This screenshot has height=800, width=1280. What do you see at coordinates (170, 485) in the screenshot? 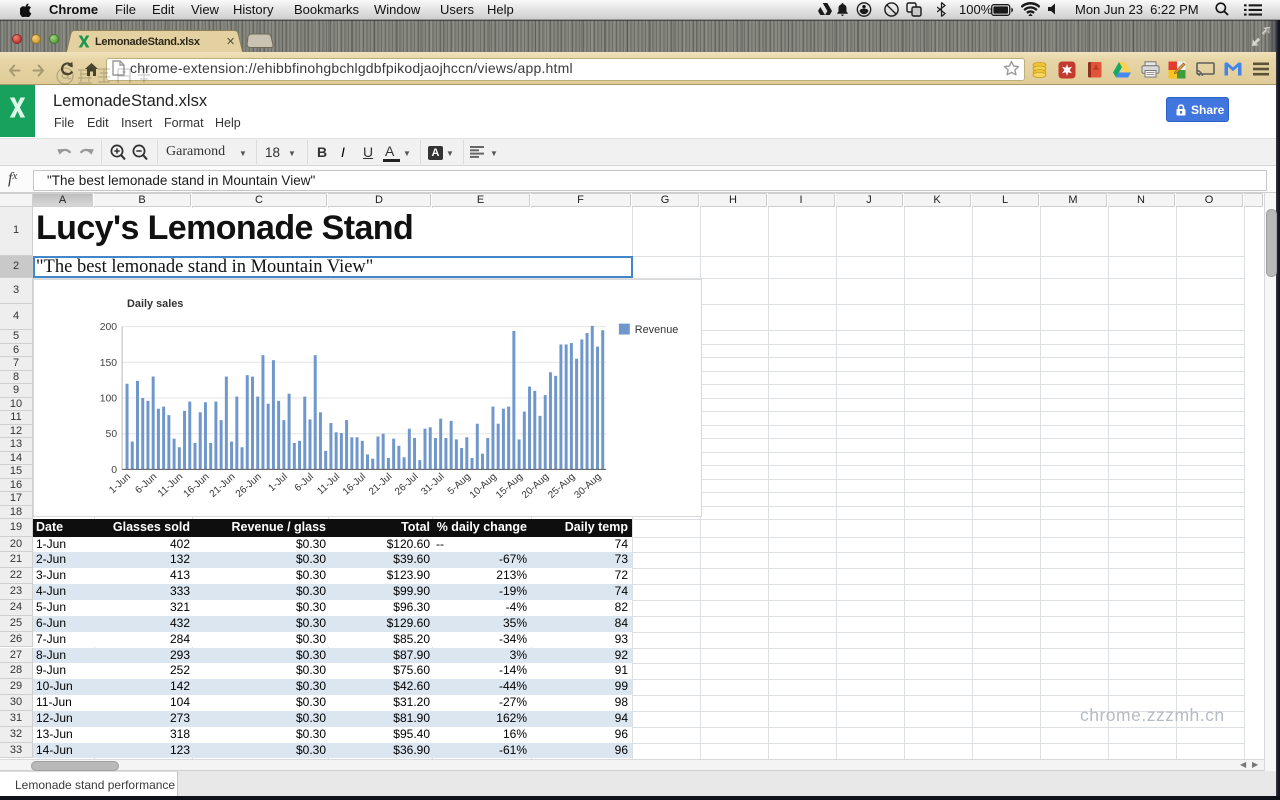
I see `svg-text: 11-Jun` at bounding box center [170, 485].